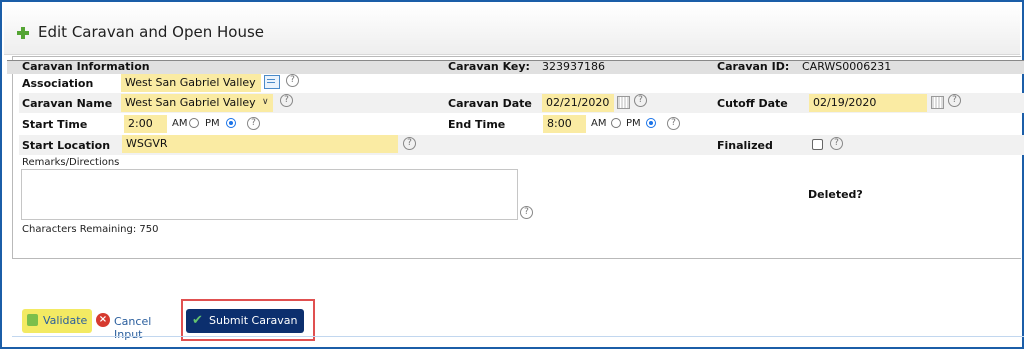 This screenshot has height=349, width=1024. What do you see at coordinates (32, 320) in the screenshot?
I see `validate-icon` at bounding box center [32, 320].